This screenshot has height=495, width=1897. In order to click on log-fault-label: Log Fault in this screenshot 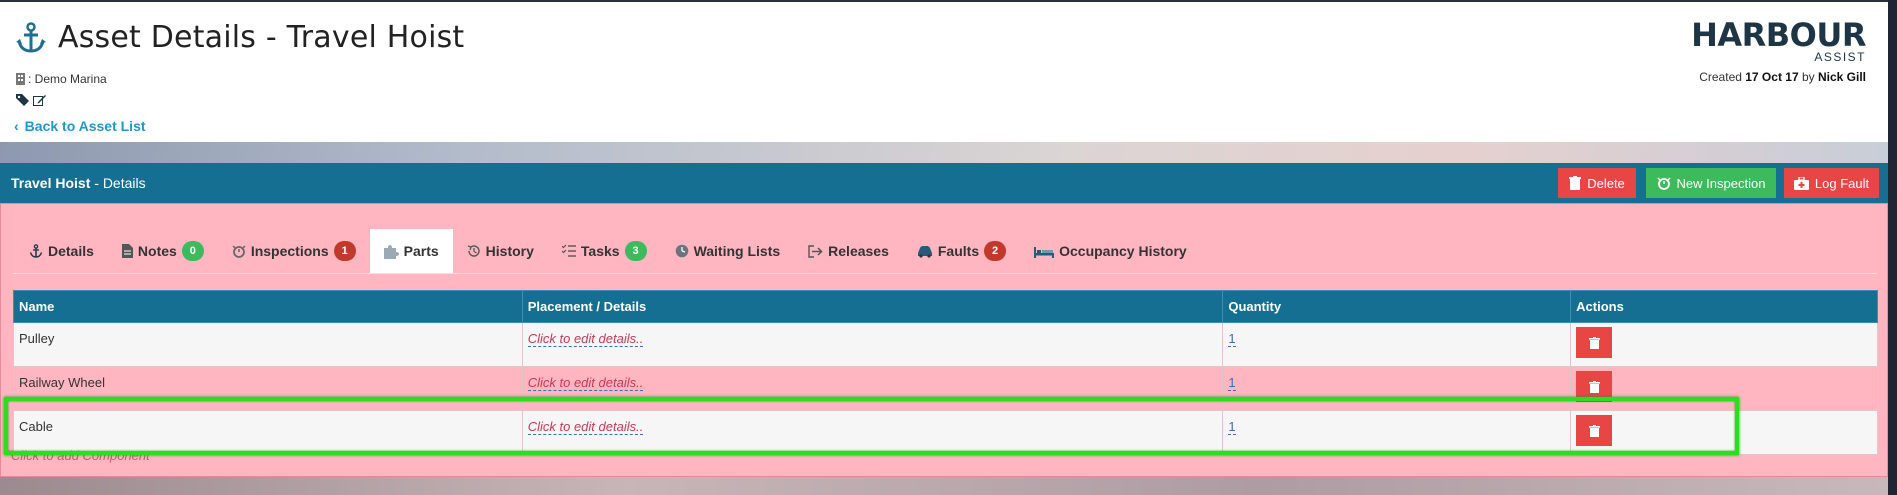, I will do `click(1842, 183)`.